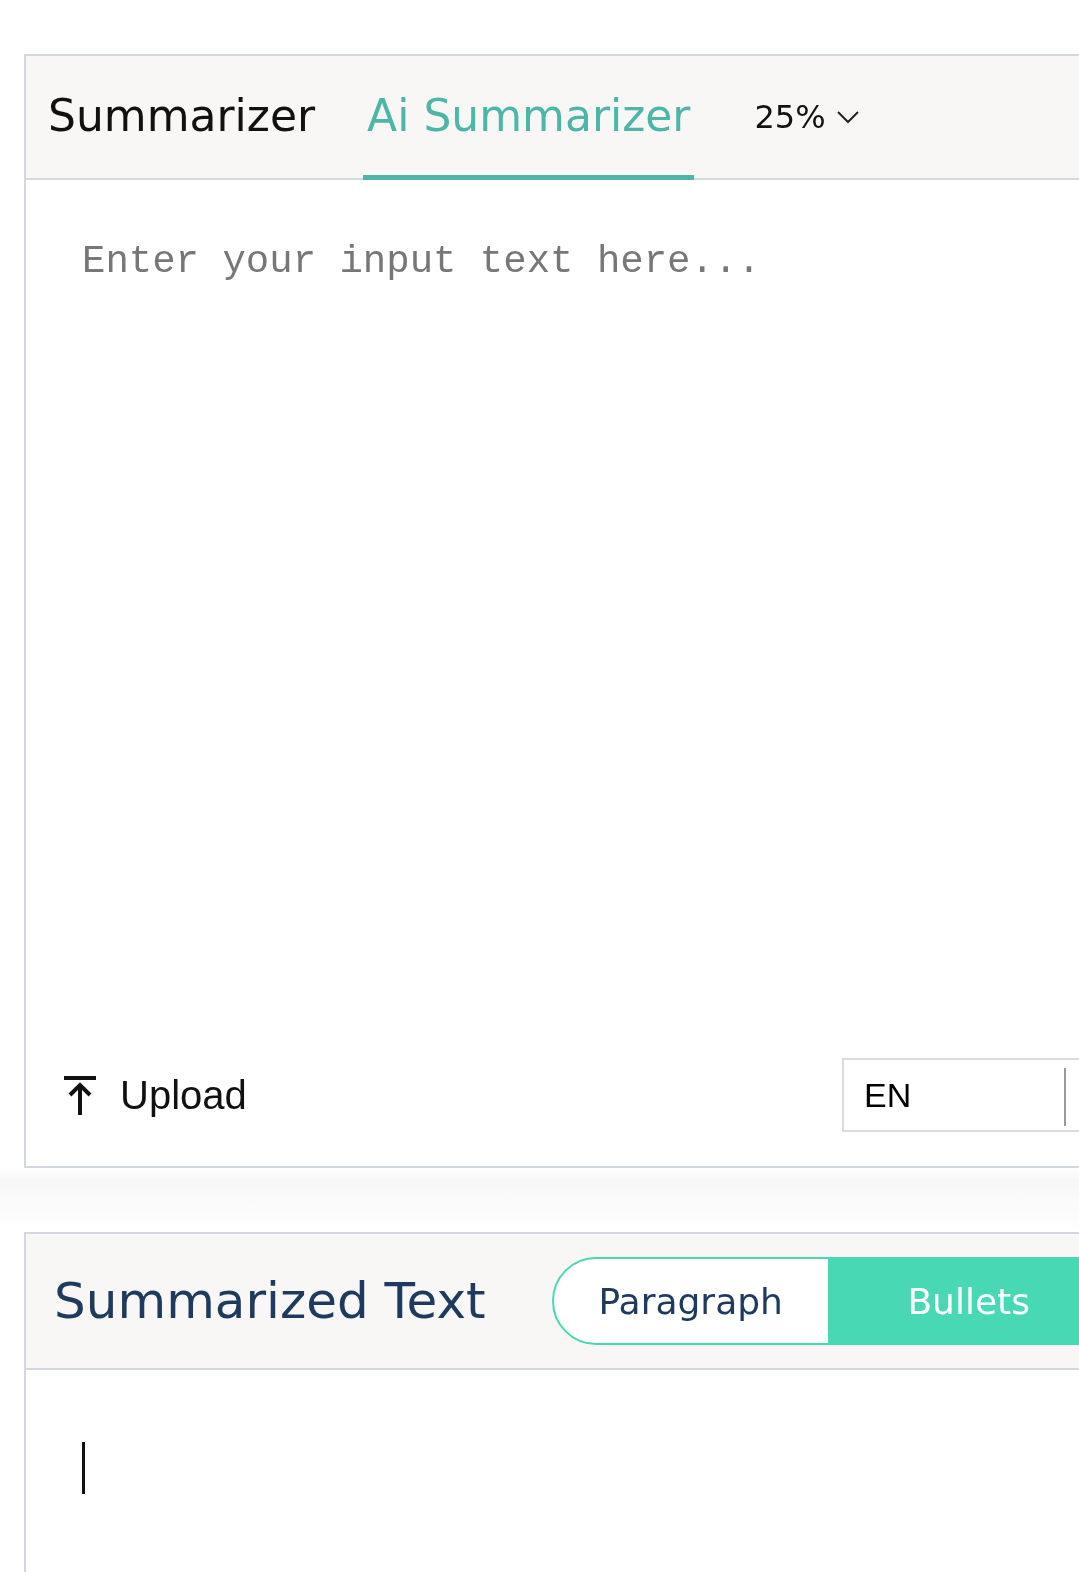  What do you see at coordinates (960, 1095) in the screenshot?
I see `language-select: EN` at bounding box center [960, 1095].